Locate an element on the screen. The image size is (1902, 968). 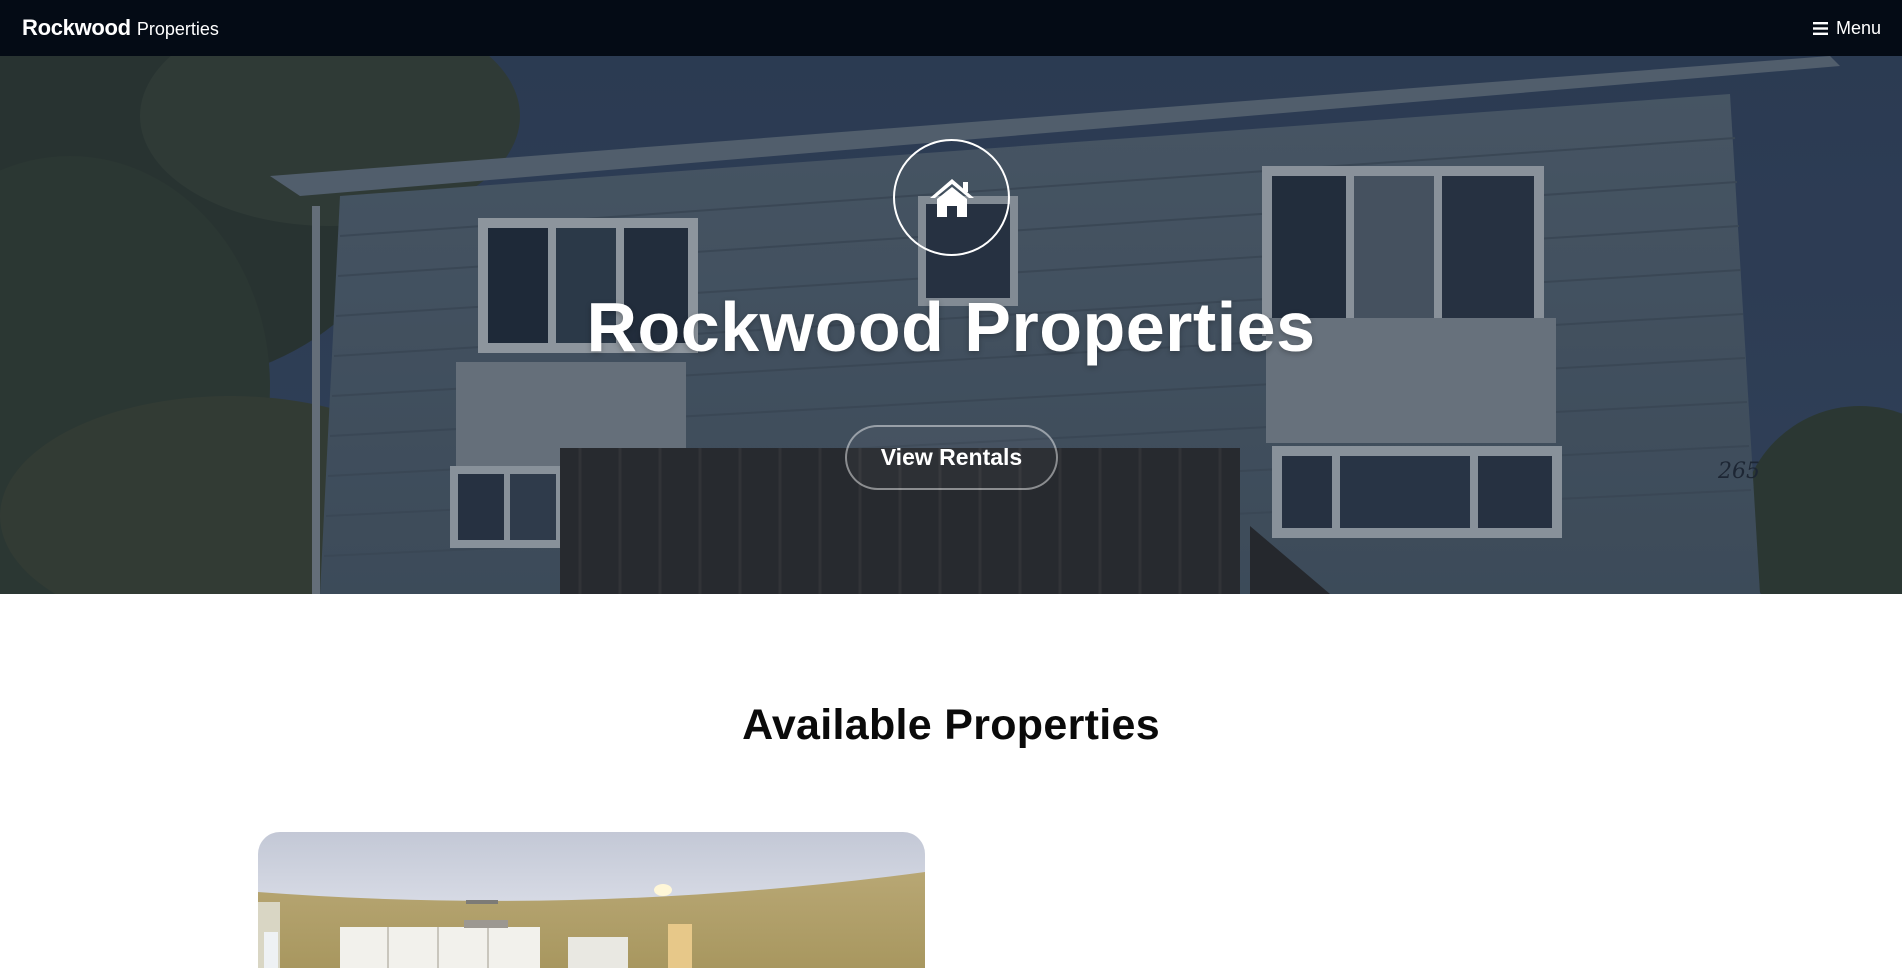
hero-icon-circle is located at coordinates (951, 197).